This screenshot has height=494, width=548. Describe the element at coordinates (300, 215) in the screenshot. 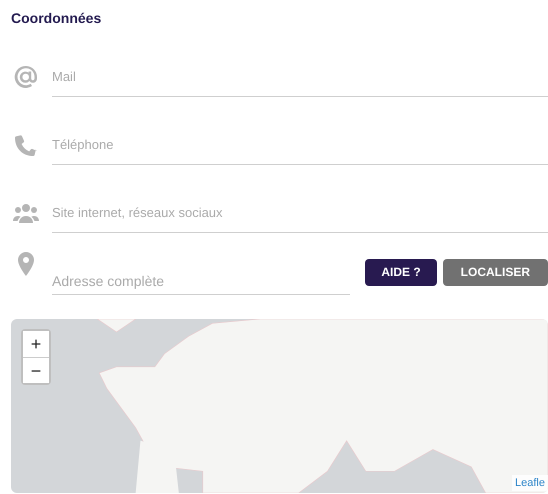

I see `website-field: Site internet, réseaux sociaux` at that location.